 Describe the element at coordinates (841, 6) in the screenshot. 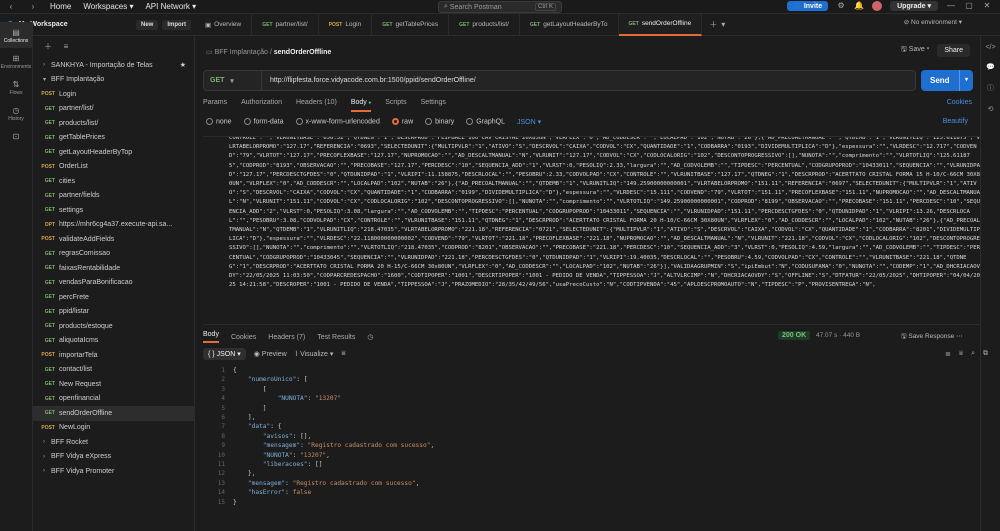

I see `settings-icon: ⚙` at that location.